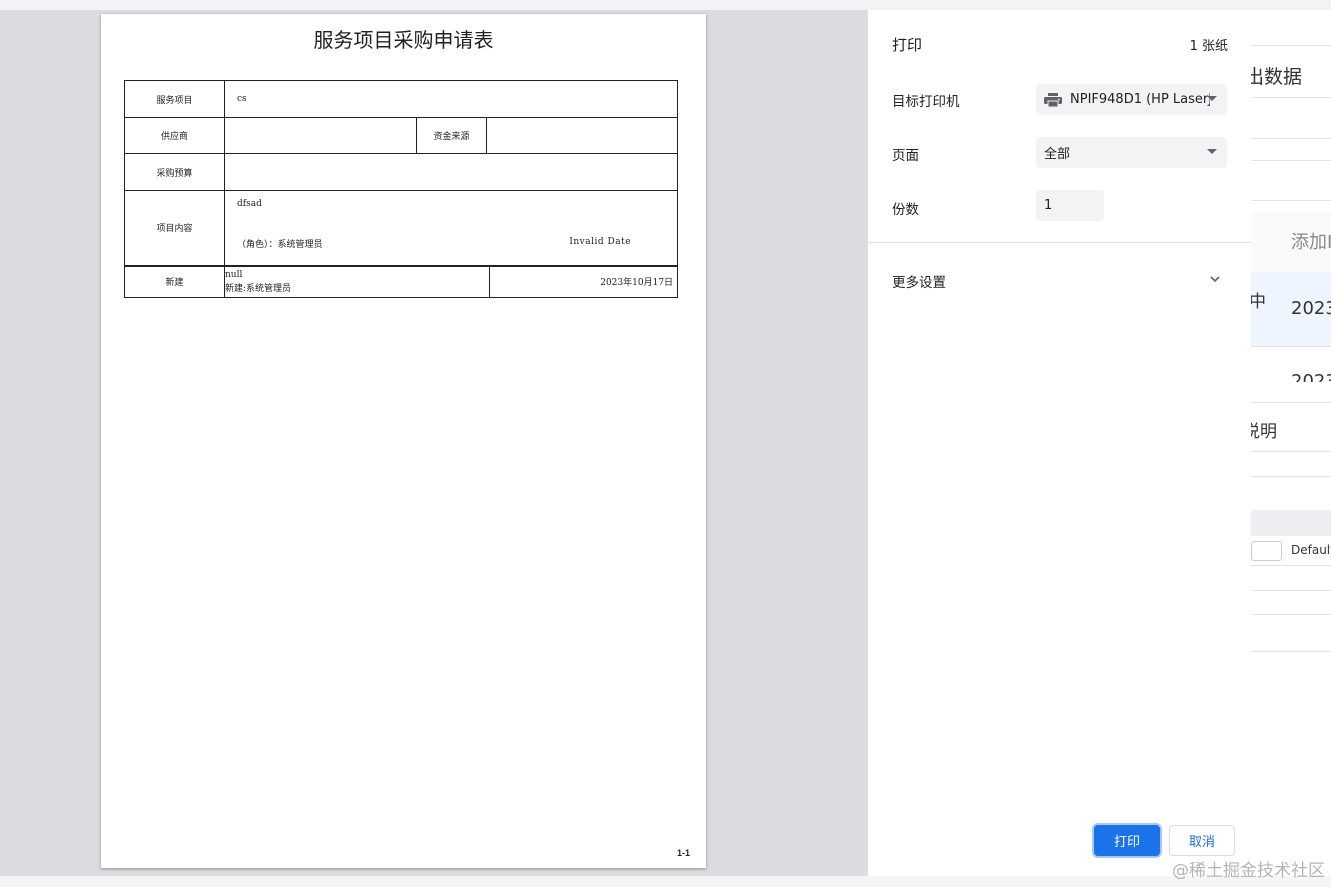 This screenshot has width=1331, height=887. What do you see at coordinates (174, 99) in the screenshot?
I see `service-label: 服务项目` at bounding box center [174, 99].